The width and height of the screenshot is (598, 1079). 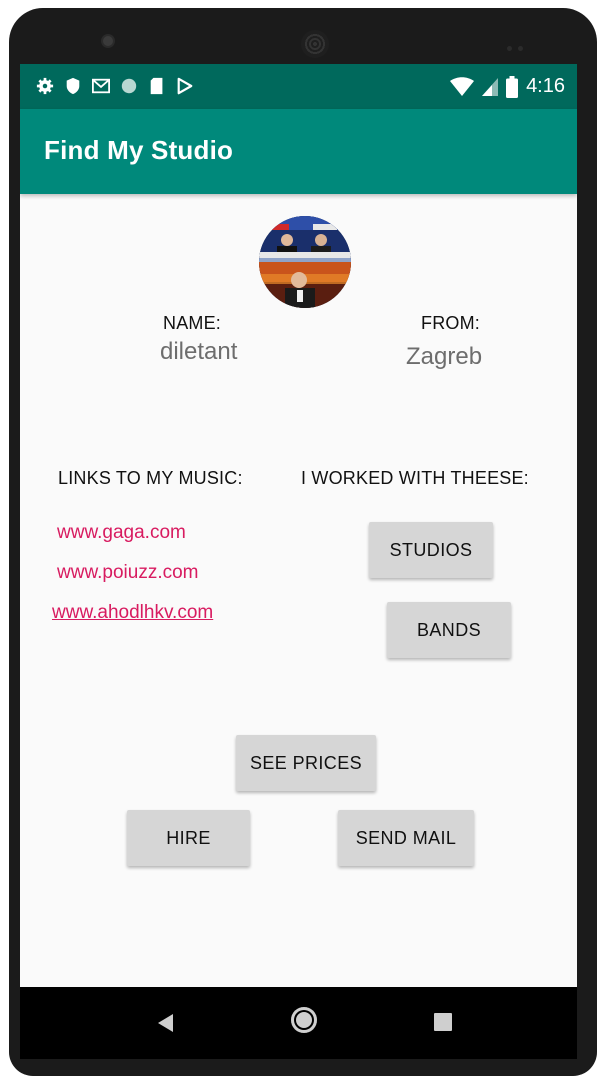 What do you see at coordinates (462, 86) in the screenshot?
I see `wifi-icon` at bounding box center [462, 86].